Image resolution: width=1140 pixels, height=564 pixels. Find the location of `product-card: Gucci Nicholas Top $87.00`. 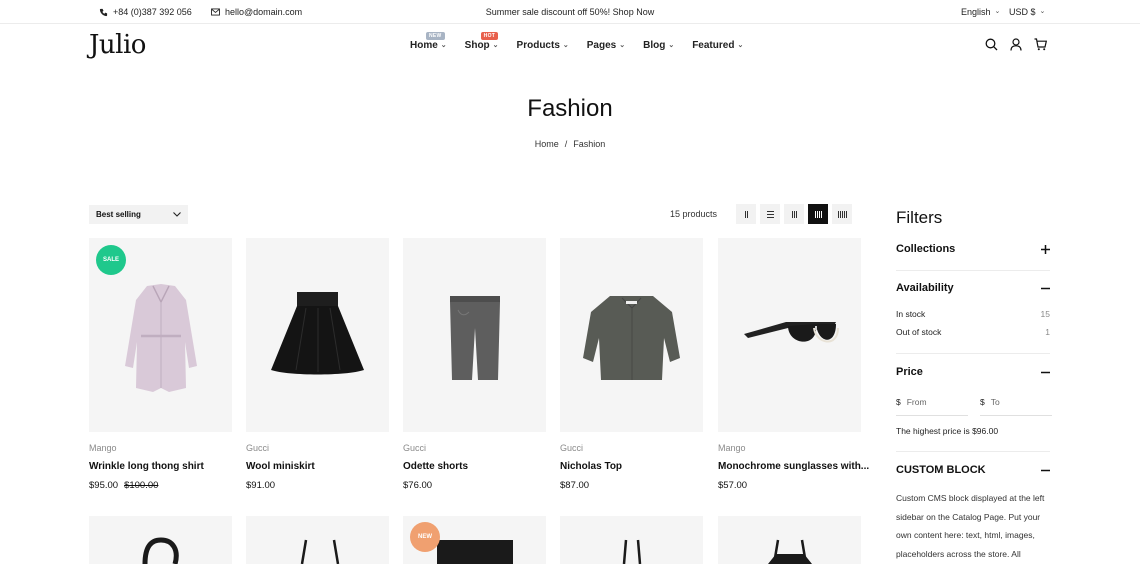

product-card: Gucci Nicholas Top $87.00 is located at coordinates (631, 364).